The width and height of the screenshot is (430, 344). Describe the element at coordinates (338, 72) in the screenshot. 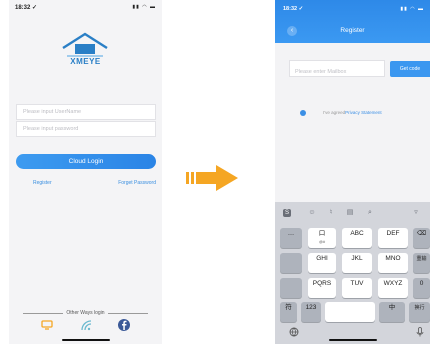

I see `mailbox-input` at that location.